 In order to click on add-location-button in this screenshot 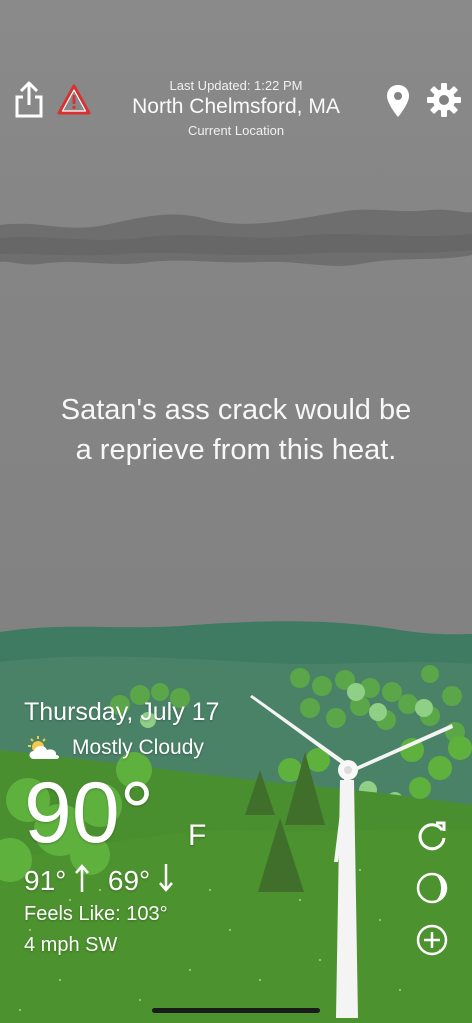, I will do `click(432, 940)`.